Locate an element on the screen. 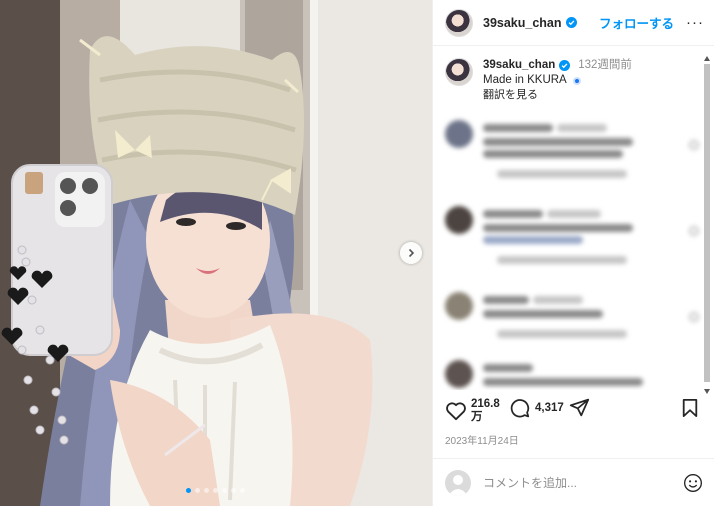 This screenshot has width=714, height=506. share-button is located at coordinates (579, 407).